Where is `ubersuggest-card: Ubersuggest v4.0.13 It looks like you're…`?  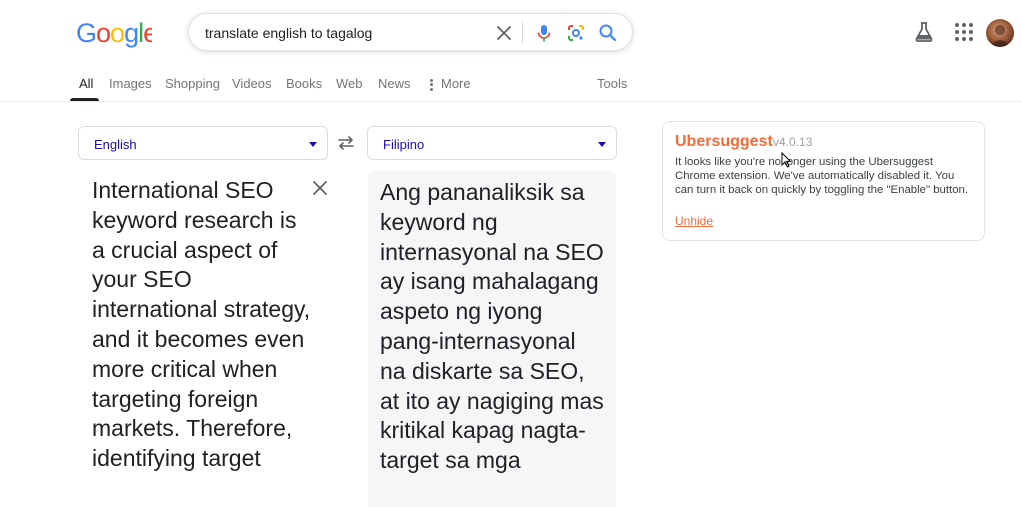
ubersuggest-card: Ubersuggest v4.0.13 It looks like you're… is located at coordinates (823, 181).